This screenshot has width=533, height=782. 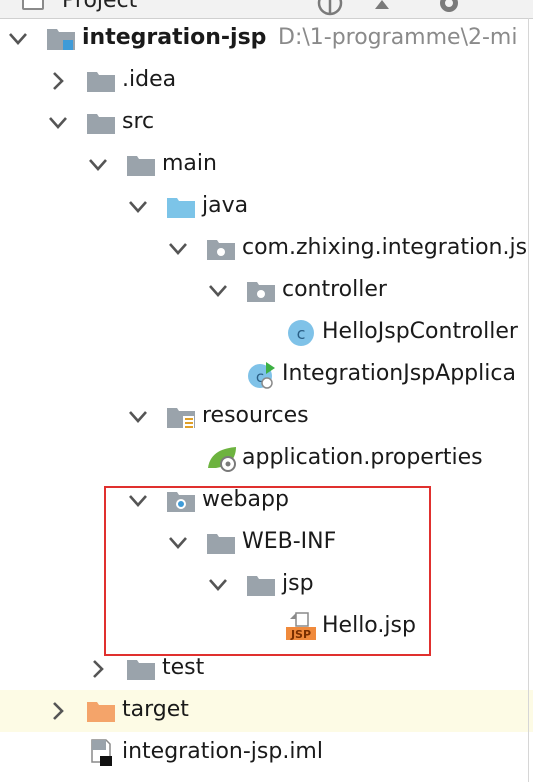 I want to click on tree-row: main, so click(x=266, y=165).